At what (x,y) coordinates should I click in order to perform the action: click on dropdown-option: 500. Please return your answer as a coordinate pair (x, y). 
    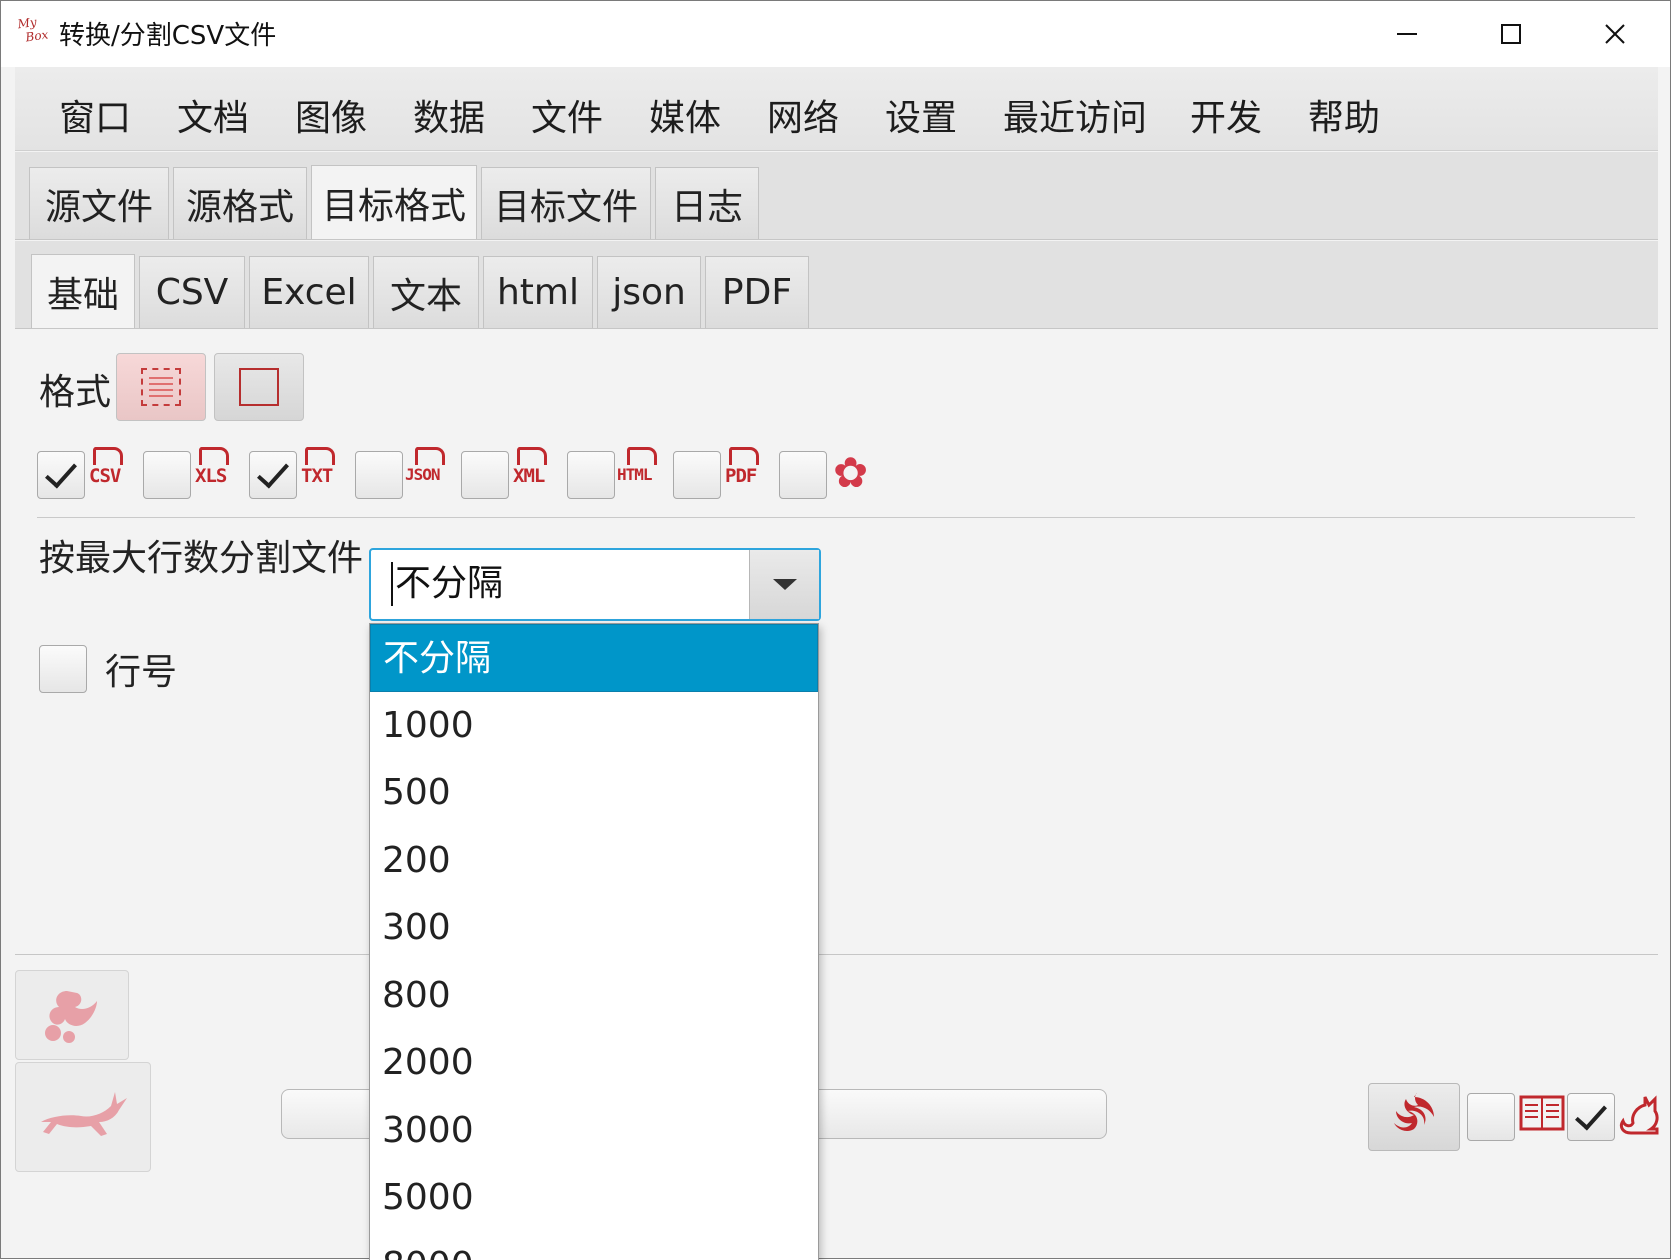
    Looking at the image, I should click on (594, 793).